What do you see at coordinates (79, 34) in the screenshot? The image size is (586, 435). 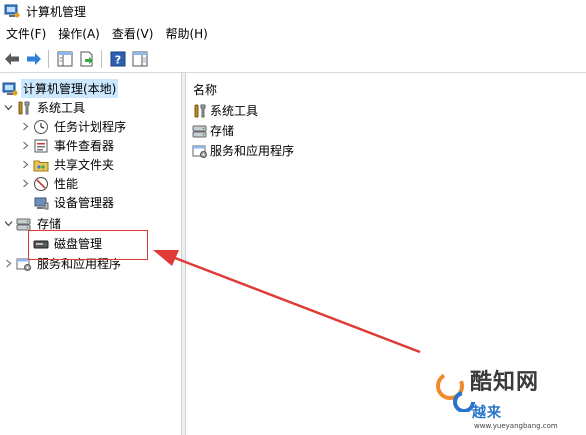 I see `menu-action: 操作(A)` at bounding box center [79, 34].